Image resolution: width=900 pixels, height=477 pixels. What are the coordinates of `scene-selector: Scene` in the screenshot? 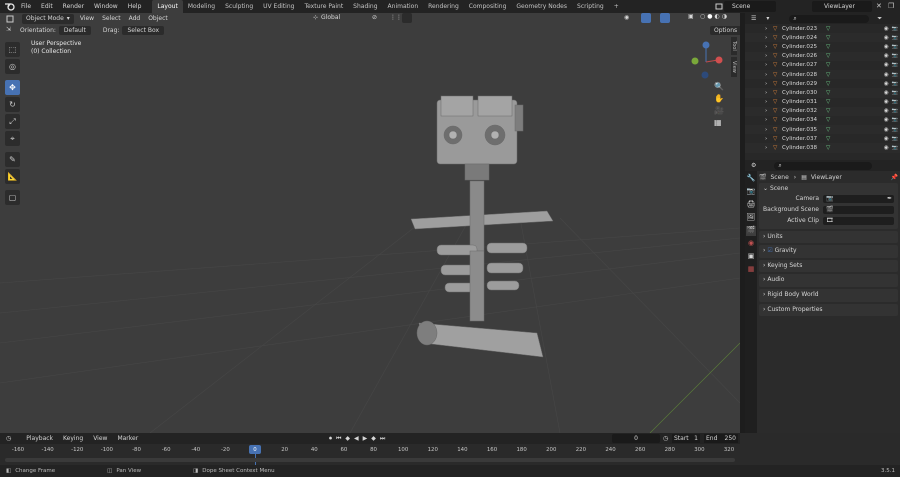 It's located at (750, 6).